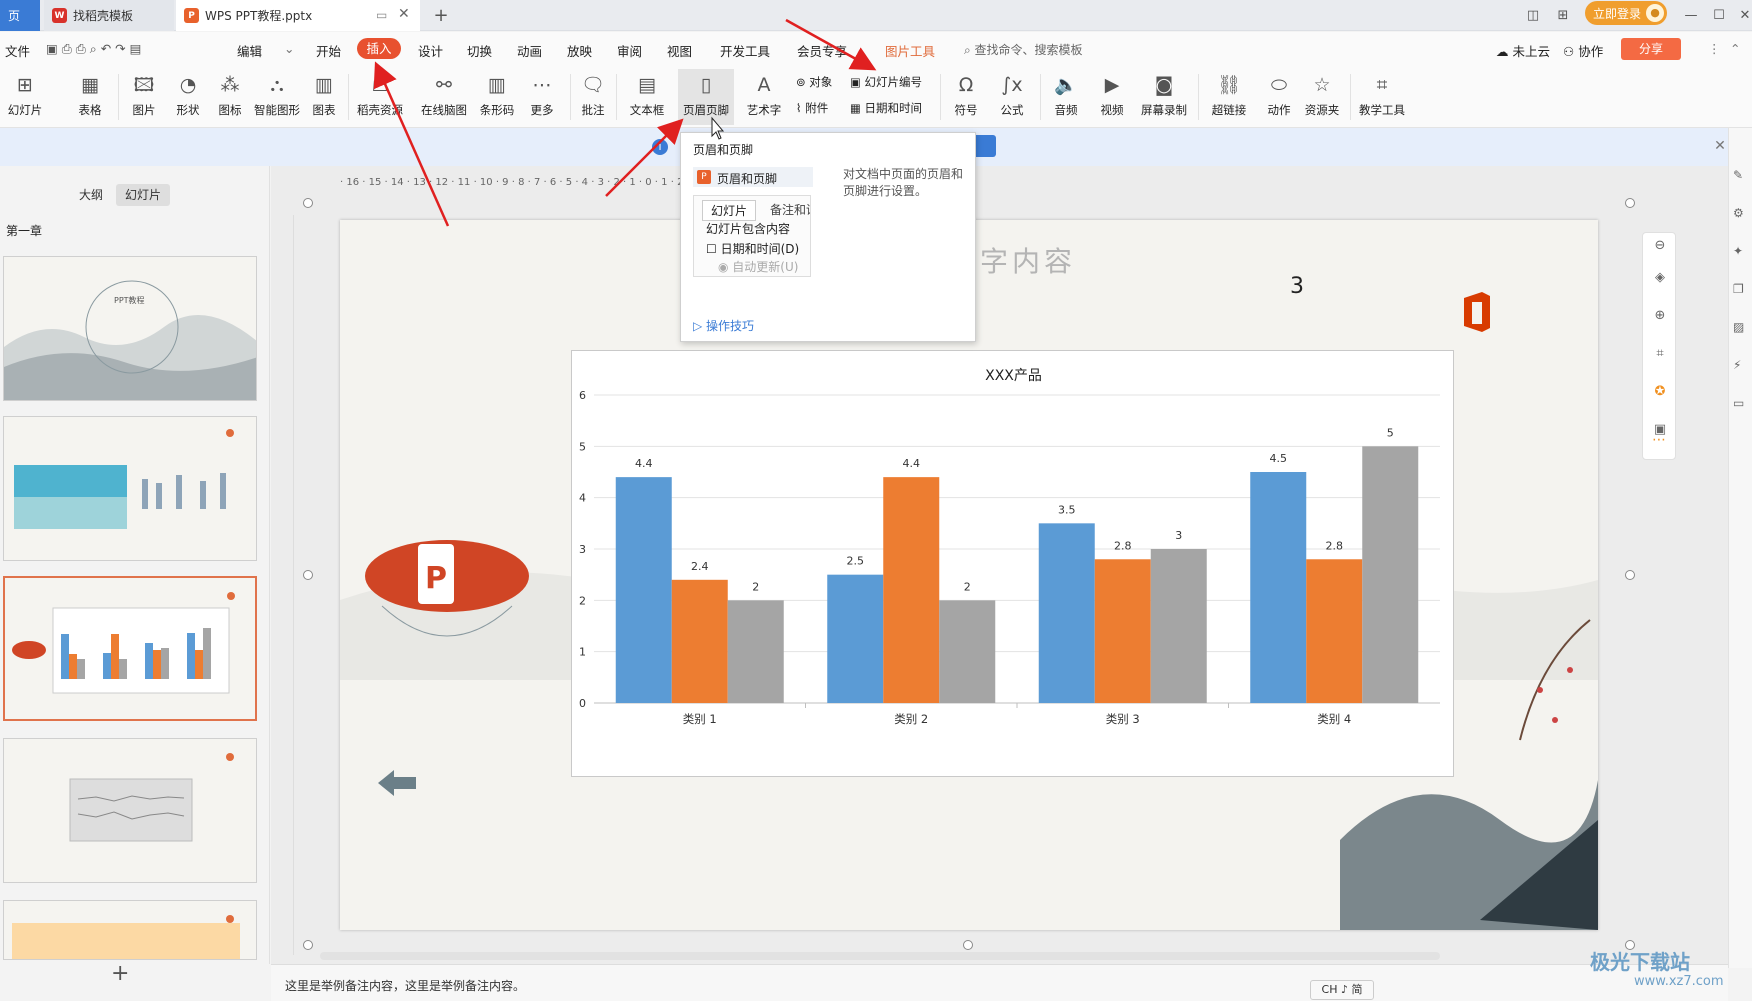  Describe the element at coordinates (1279, 95) in the screenshot. I see `action-button: ⬭ 动作` at that location.